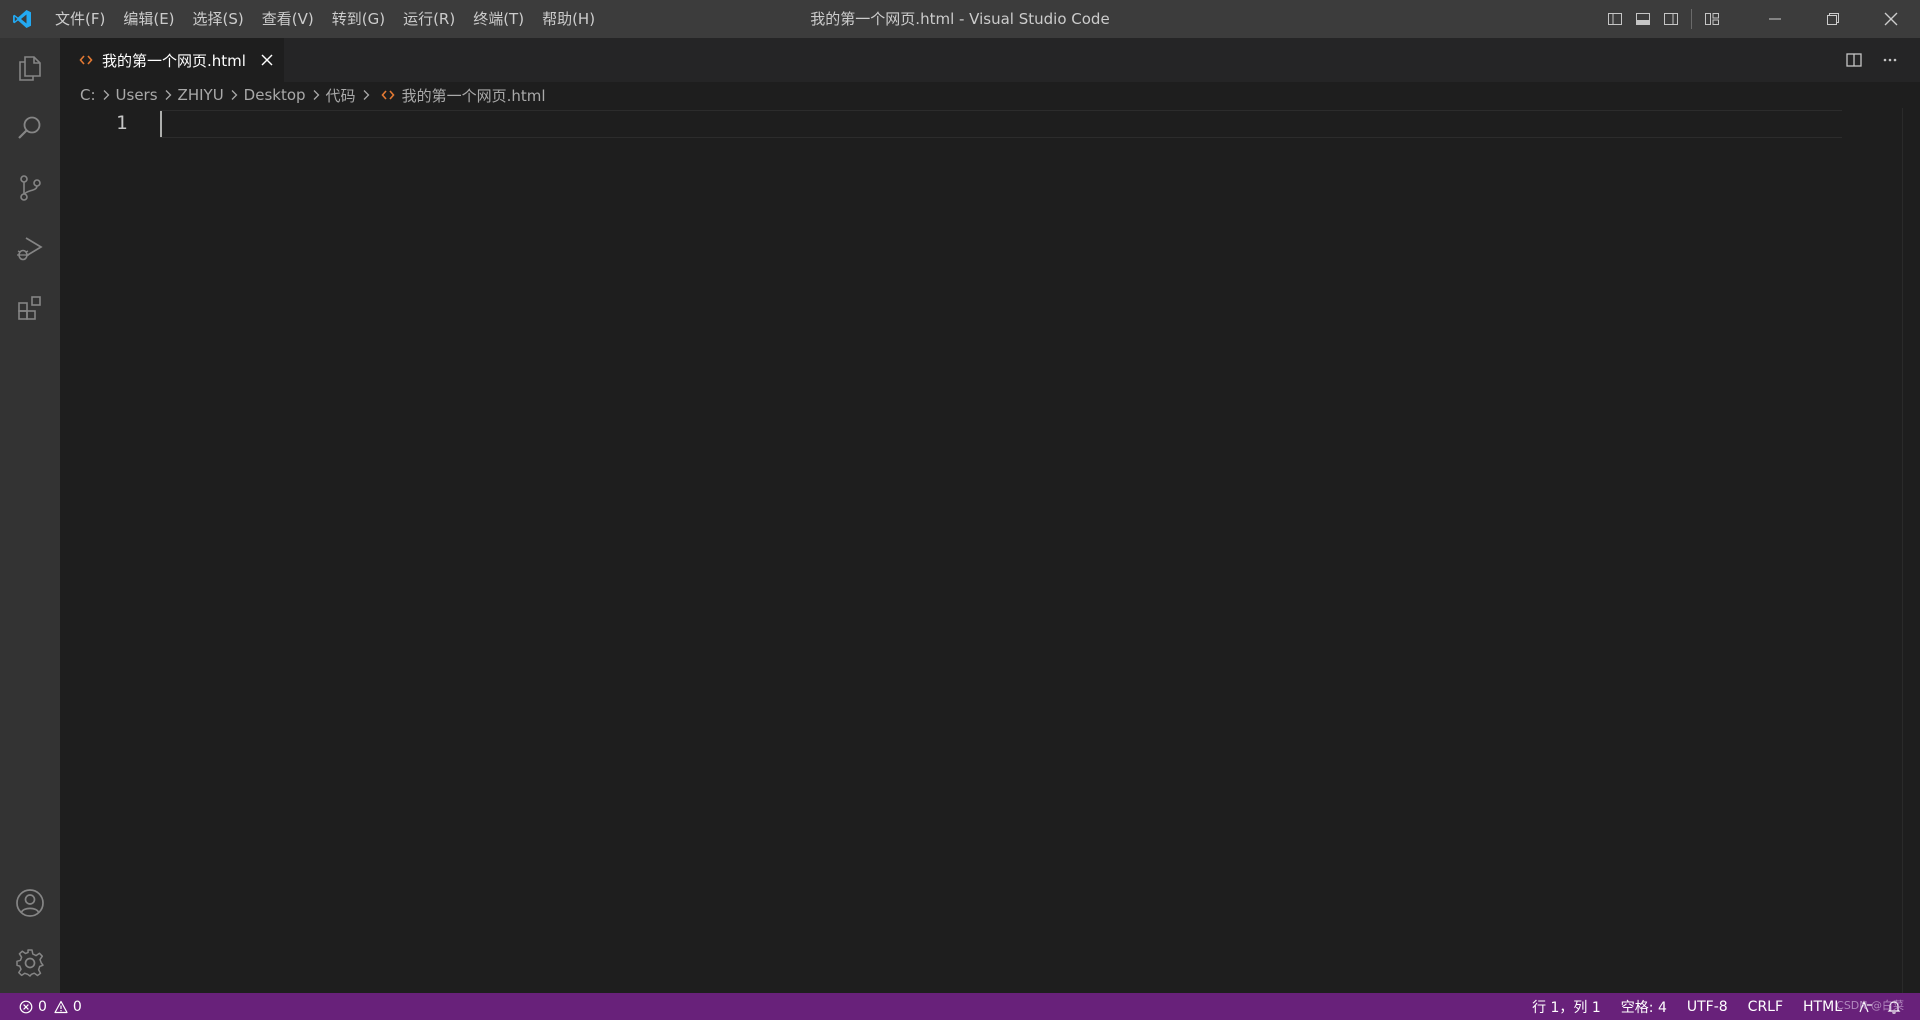 This screenshot has height=1020, width=1920. I want to click on menu-edit: 编辑(E), so click(148, 19).